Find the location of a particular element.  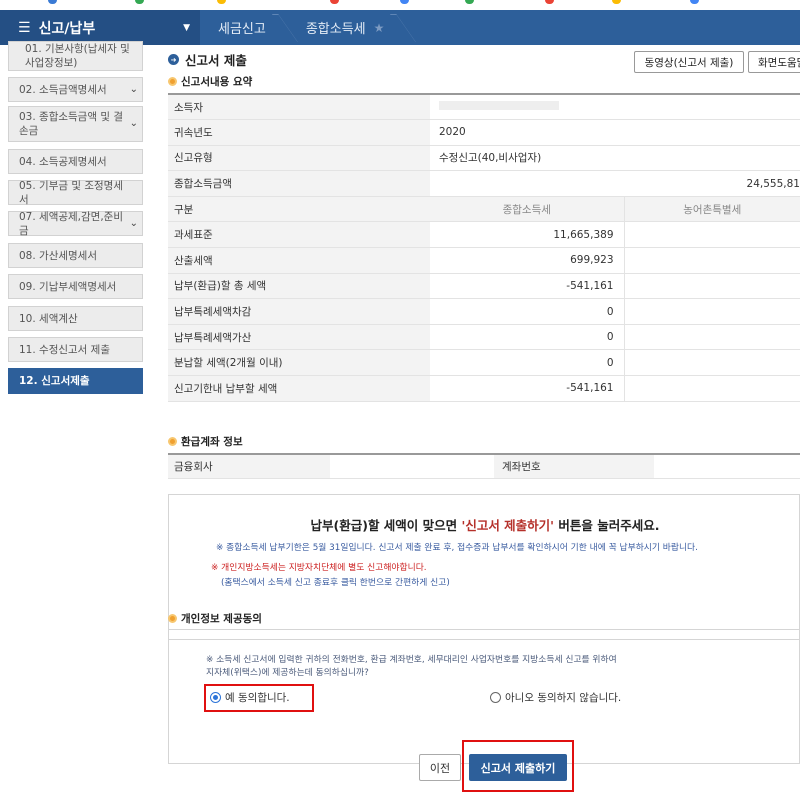

sidebar-item-donation: 05. 기부금 및 조정명세서 is located at coordinates (75, 193).